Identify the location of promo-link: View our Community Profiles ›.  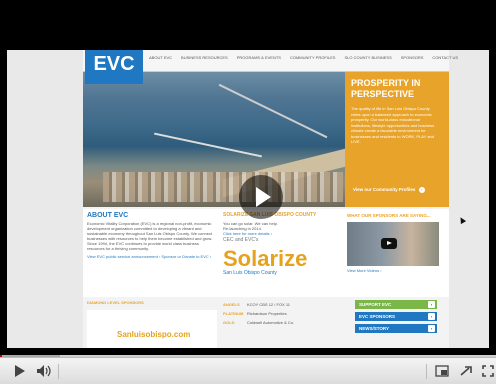
(389, 190).